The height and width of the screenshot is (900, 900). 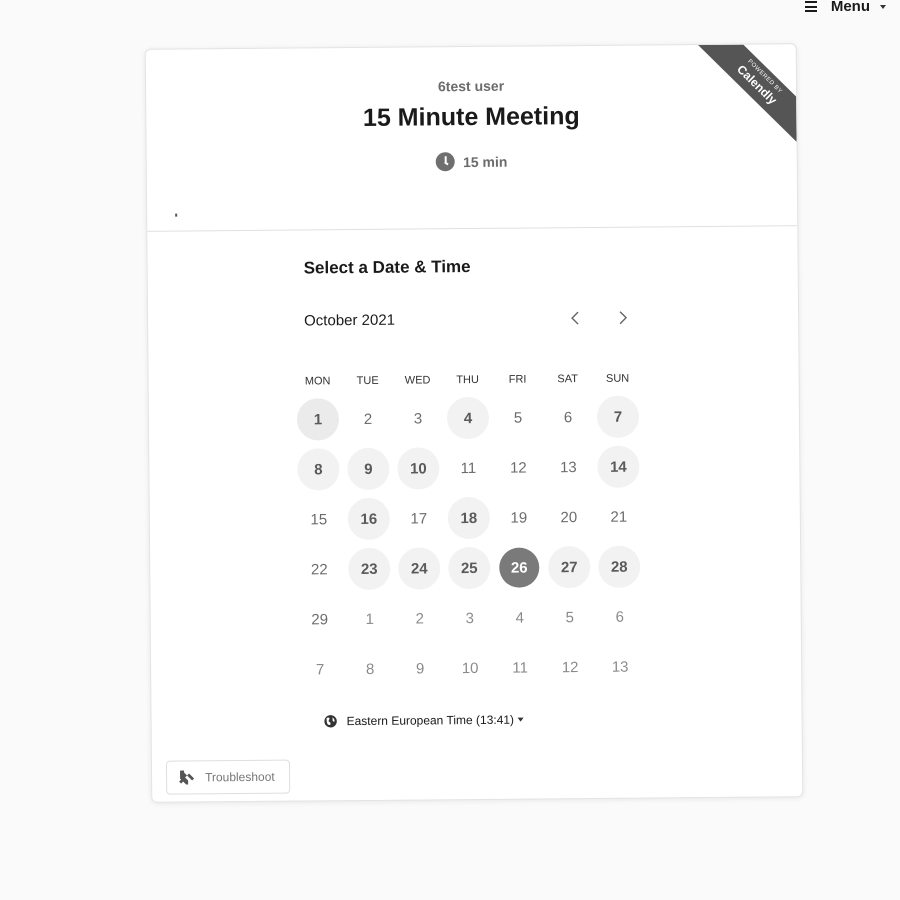 I want to click on day-number: 29, so click(x=320, y=619).